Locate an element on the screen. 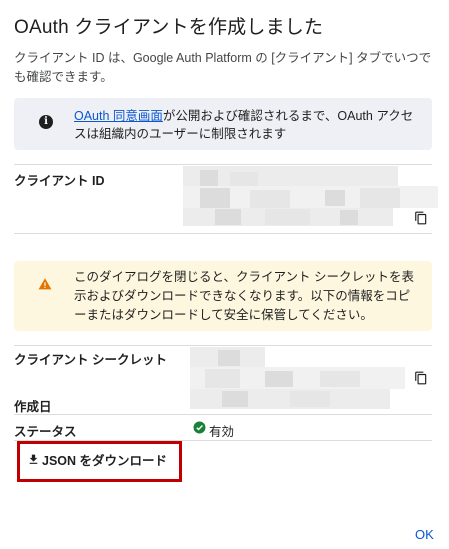 The image size is (449, 549). oauth-consent-screen-link: OAuth 同意画面 is located at coordinates (118, 116).